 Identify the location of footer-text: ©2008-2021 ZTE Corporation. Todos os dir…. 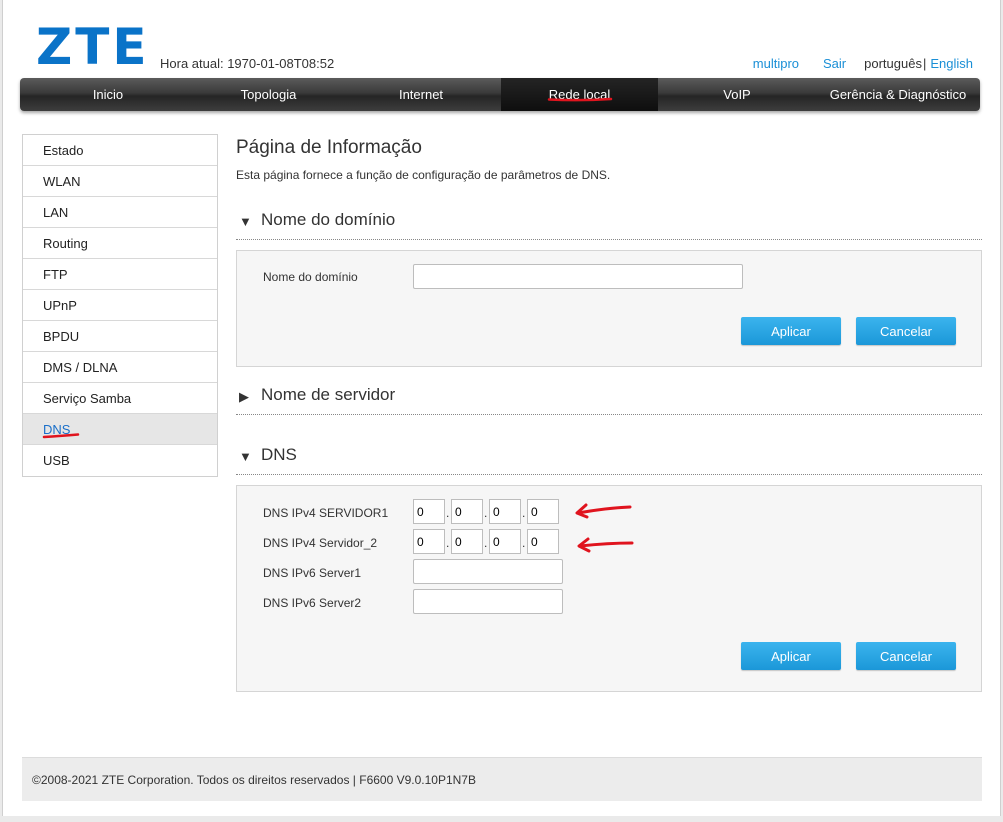
(254, 780).